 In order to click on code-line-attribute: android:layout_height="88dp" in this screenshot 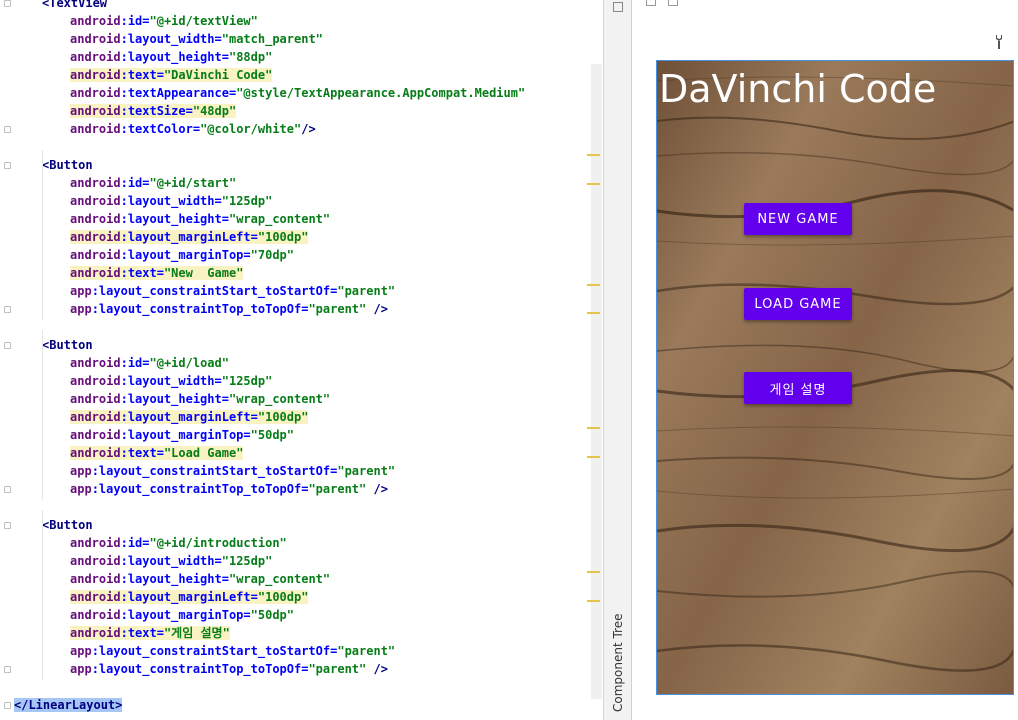, I will do `click(171, 57)`.